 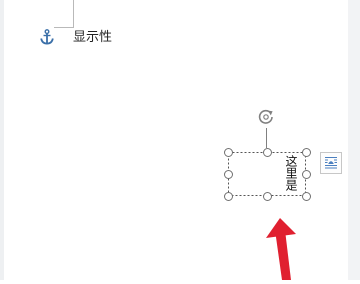 What do you see at coordinates (73, 14) in the screenshot?
I see `crop-mark-vertical` at bounding box center [73, 14].